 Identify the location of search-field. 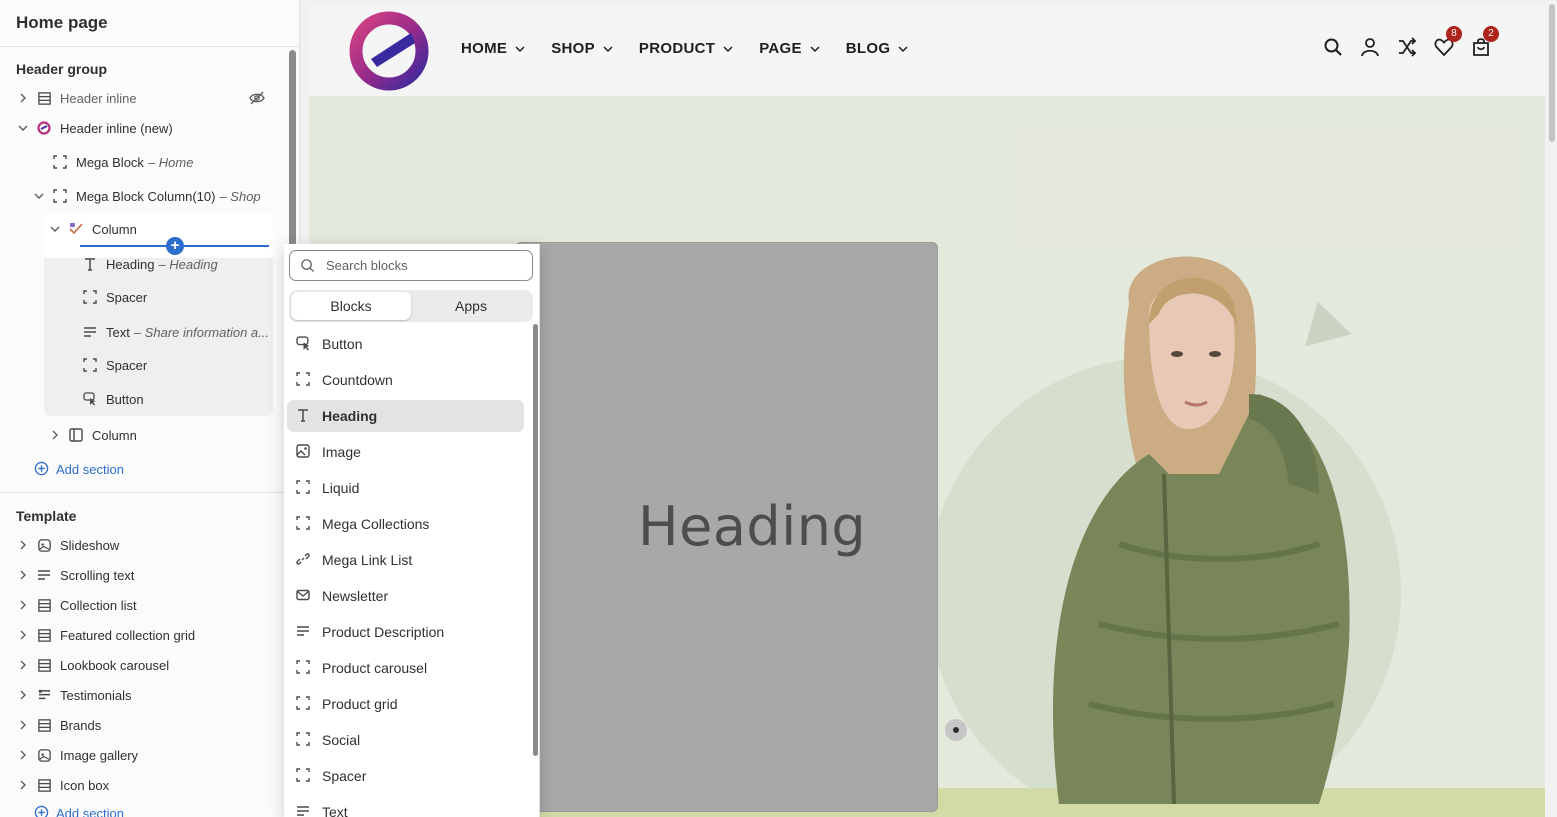
(411, 265).